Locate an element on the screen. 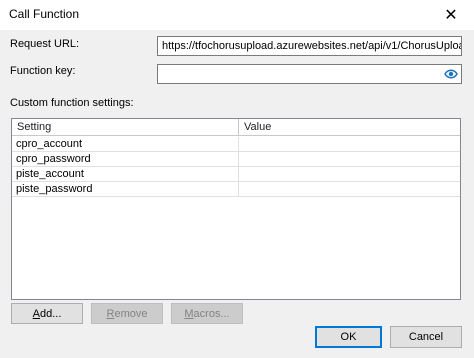  column-header-setting: Setting is located at coordinates (125, 127).